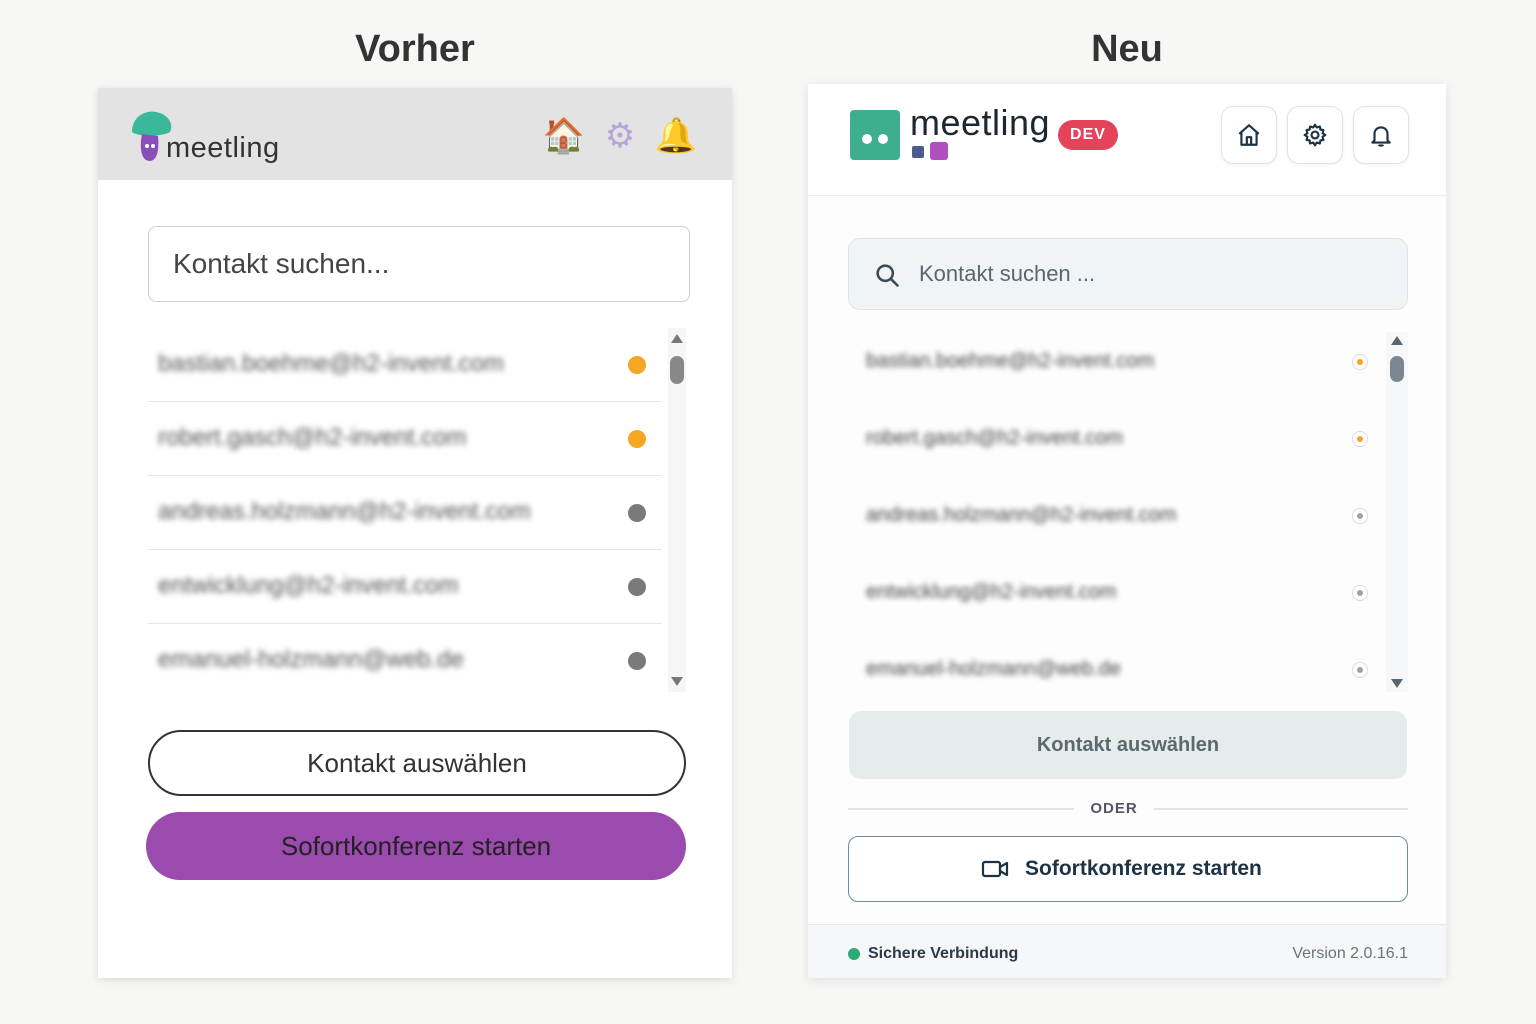 This screenshot has width=1536, height=1024. Describe the element at coordinates (1350, 953) in the screenshot. I see `version-label: Version 2.0.16.1` at that location.